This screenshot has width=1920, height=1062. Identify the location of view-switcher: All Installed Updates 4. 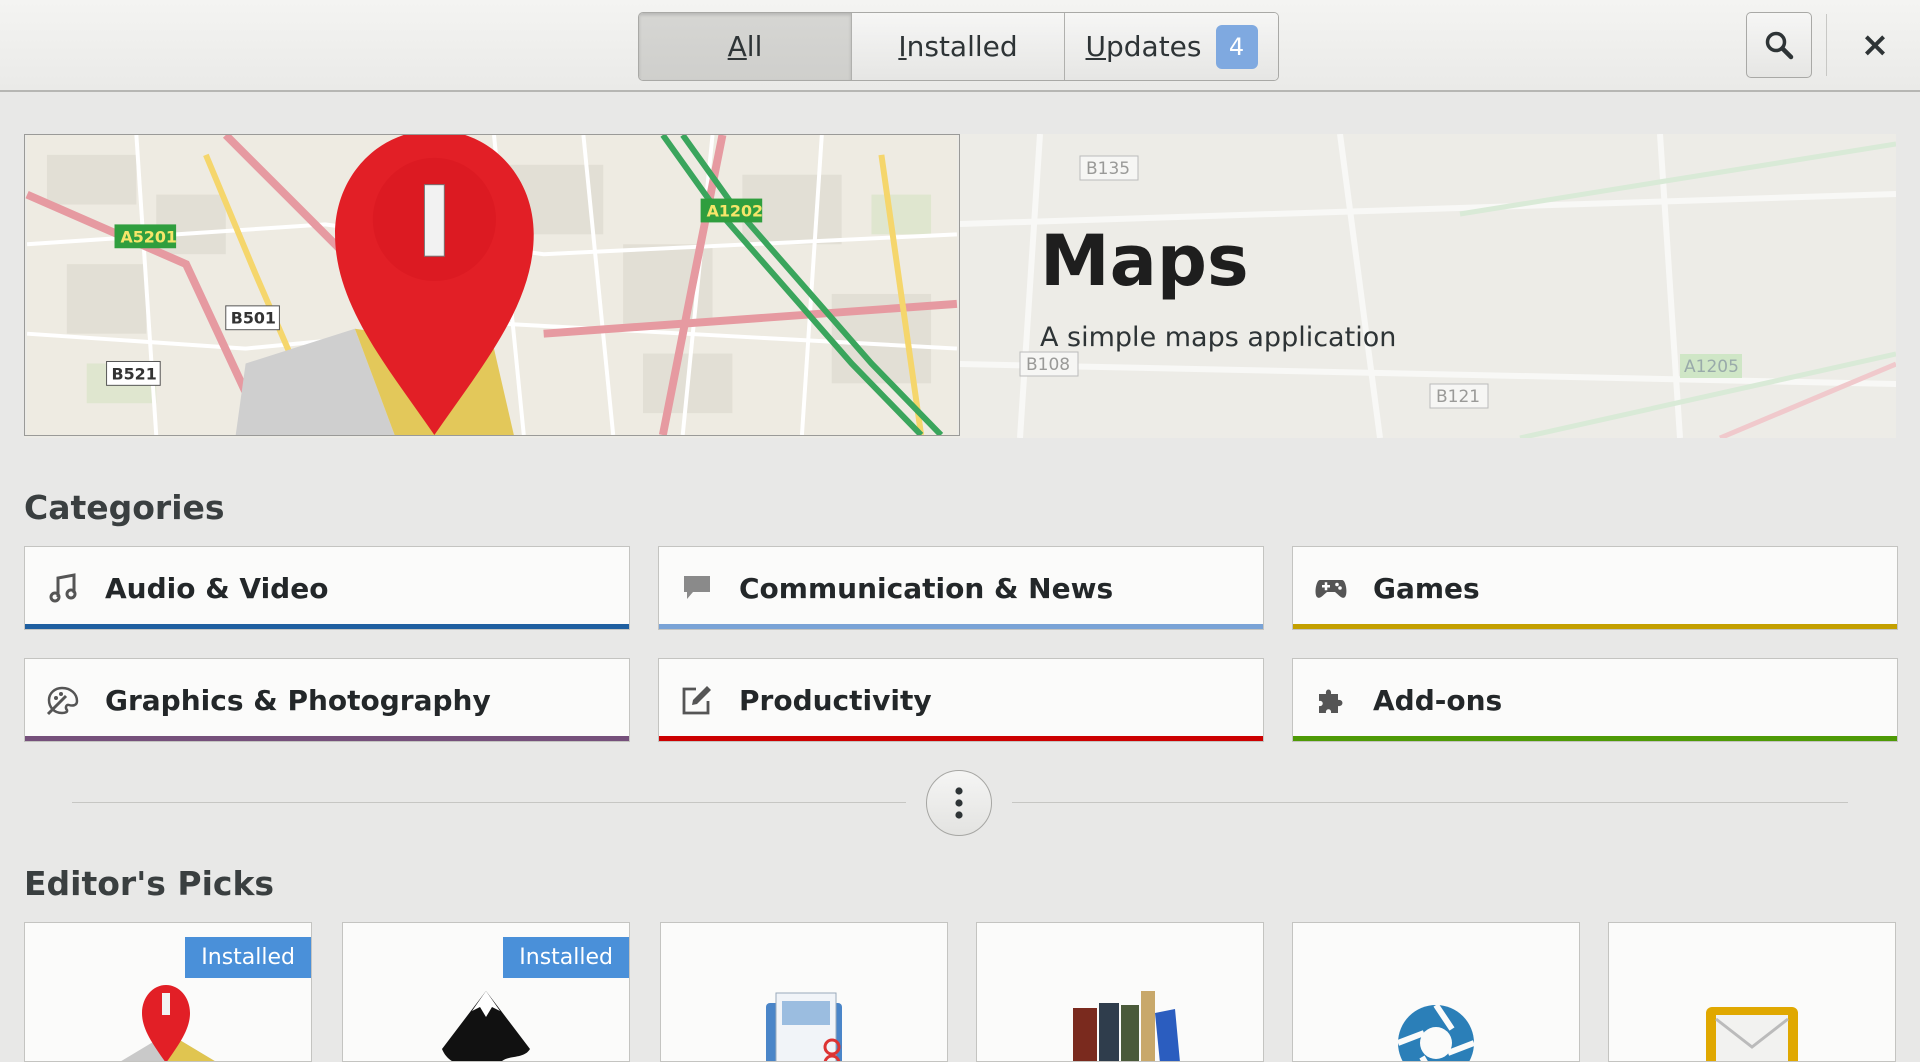
(958, 46).